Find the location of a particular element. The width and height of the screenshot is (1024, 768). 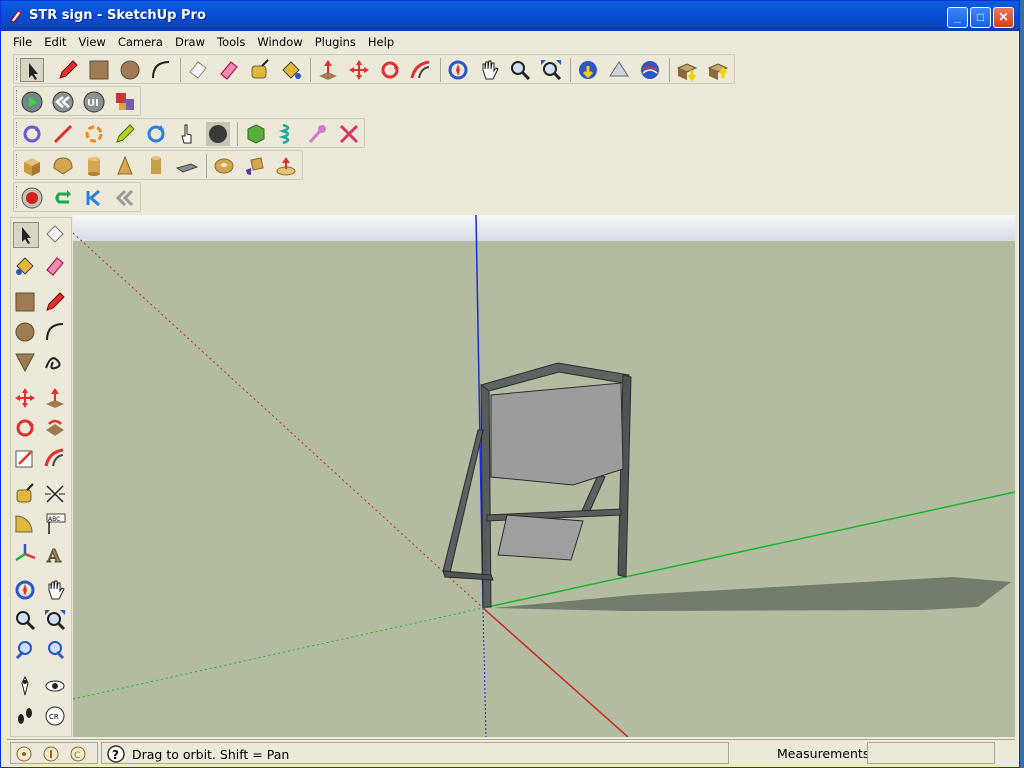

lt-section-plane-icon: CR is located at coordinates (56, 717).